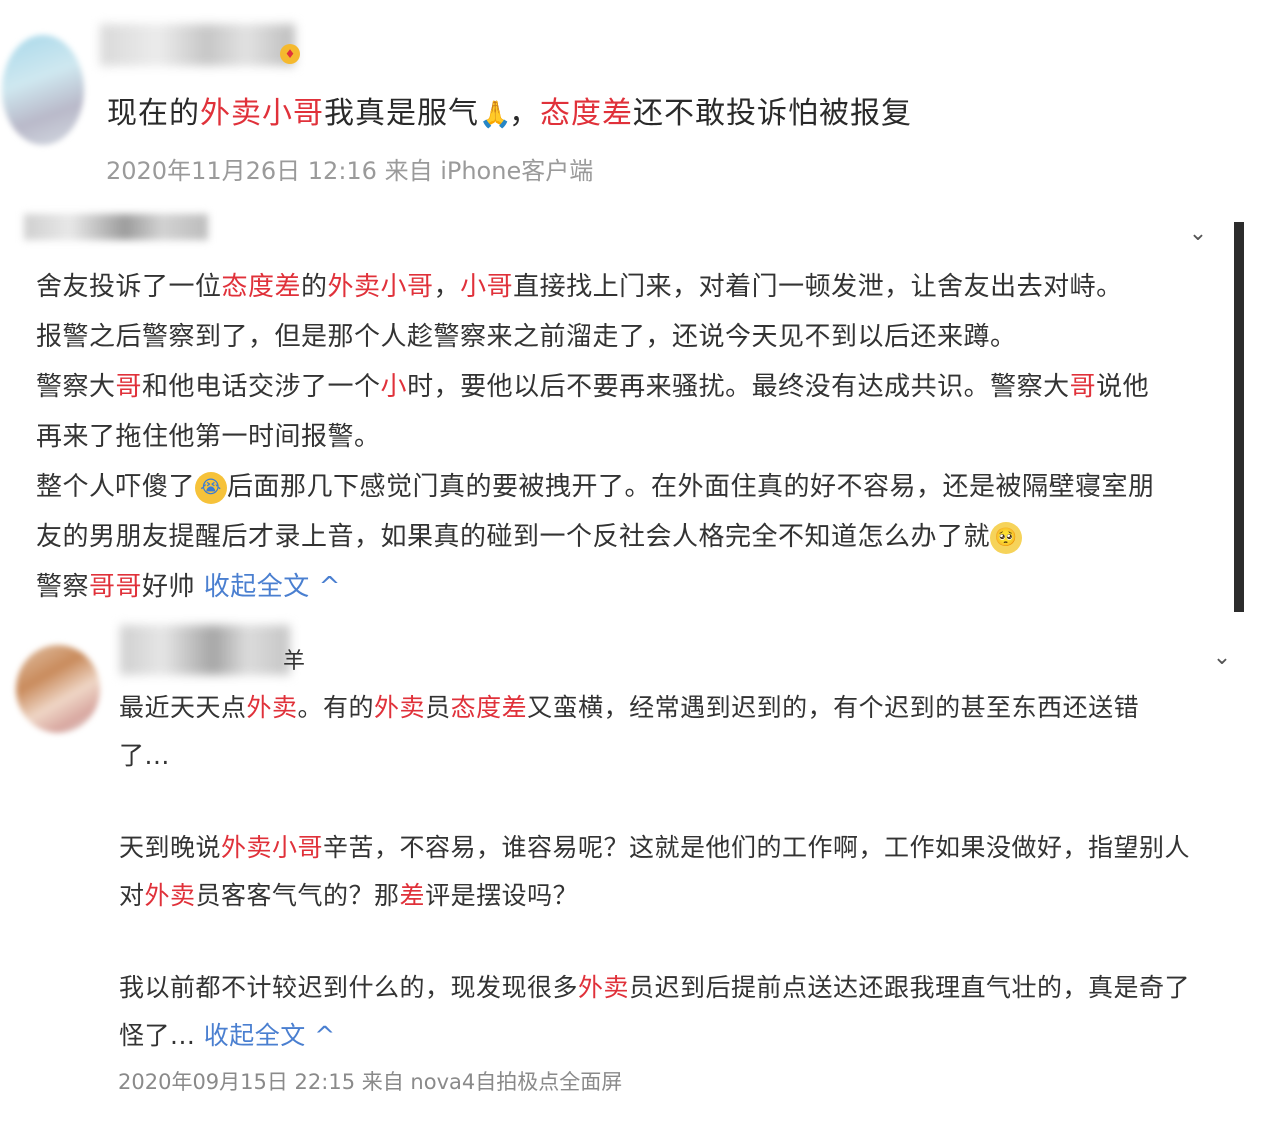 The image size is (1272, 1124). What do you see at coordinates (211, 487) in the screenshot?
I see `crying-emoji-icon: 😭` at bounding box center [211, 487].